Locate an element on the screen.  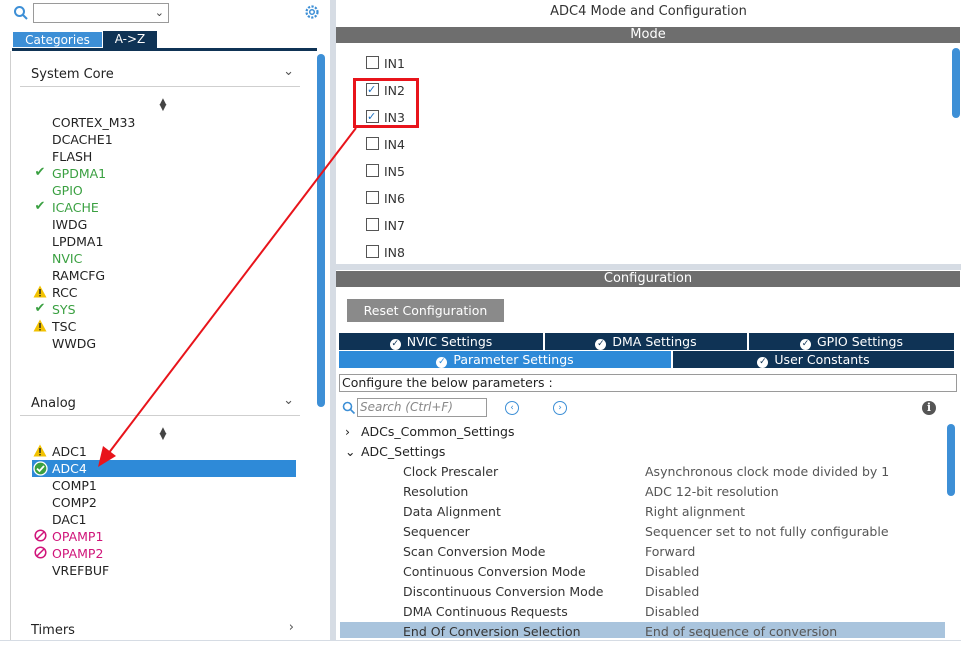
param-key: Resolution is located at coordinates (436, 491).